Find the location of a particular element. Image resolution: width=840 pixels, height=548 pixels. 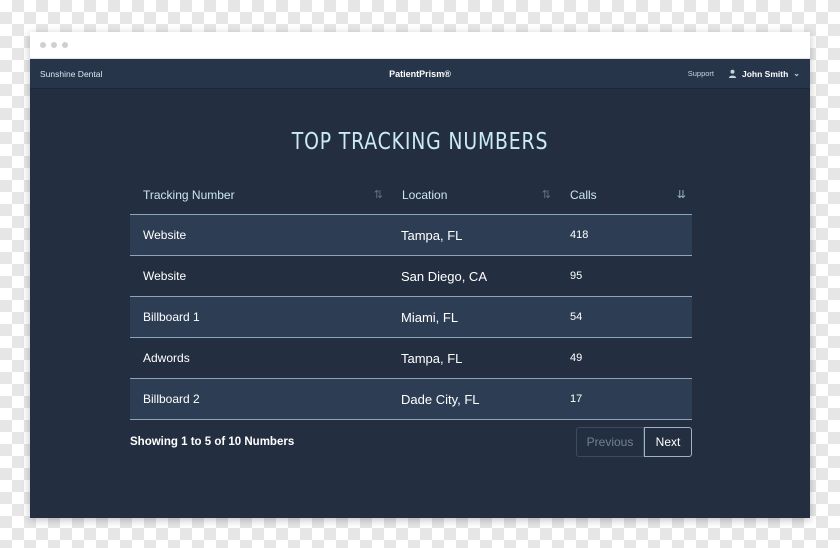

cell-location: San Diego, CA is located at coordinates (444, 276).